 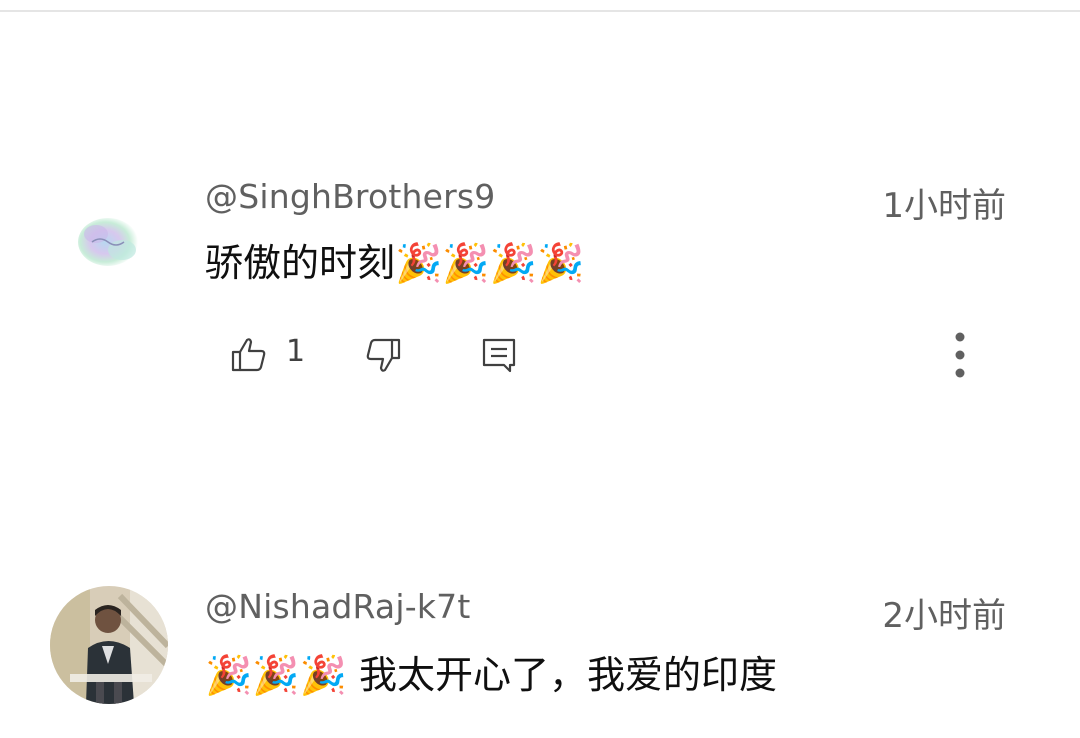 I want to click on party-popper-emojis: 🎉🎉🎉🎉, so click(x=490, y=263).